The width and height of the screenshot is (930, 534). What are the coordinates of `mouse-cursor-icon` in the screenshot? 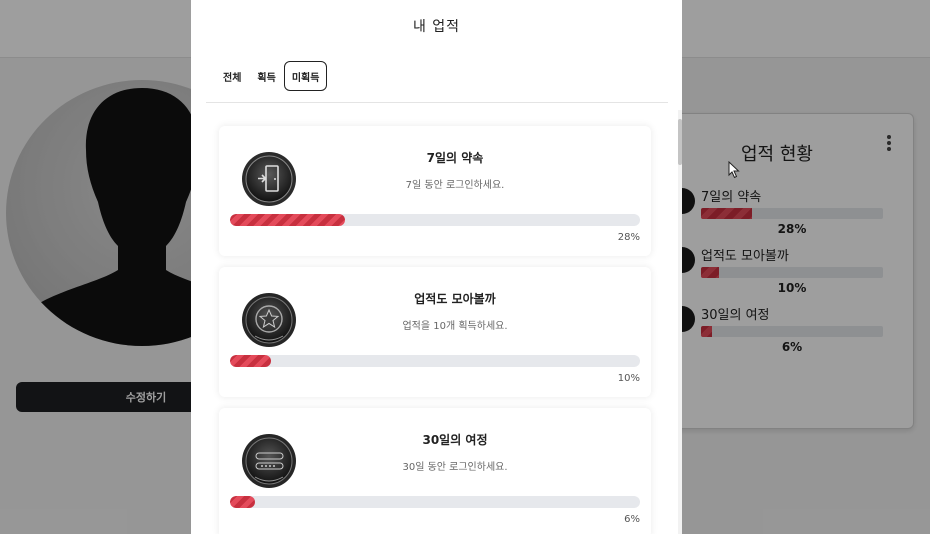 It's located at (734, 170).